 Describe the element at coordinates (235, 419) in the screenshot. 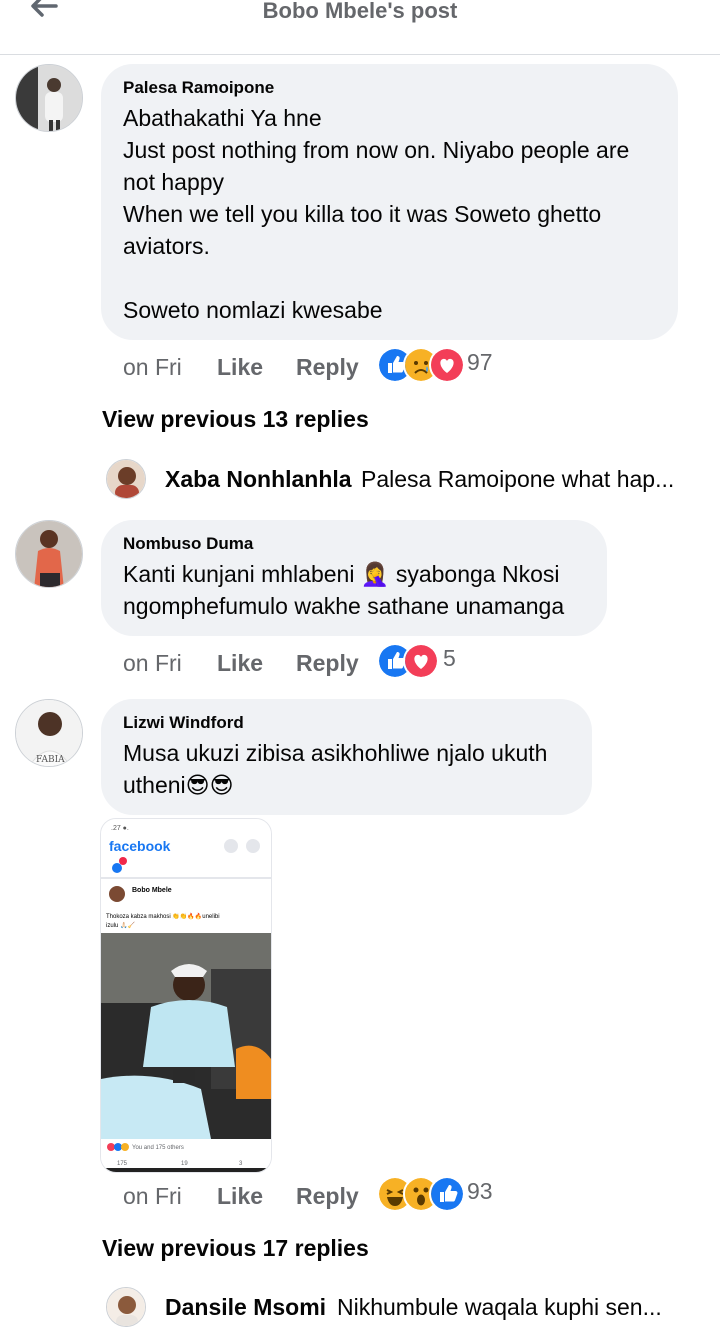

I see `view-previous-replies: View previous 13 replies` at that location.